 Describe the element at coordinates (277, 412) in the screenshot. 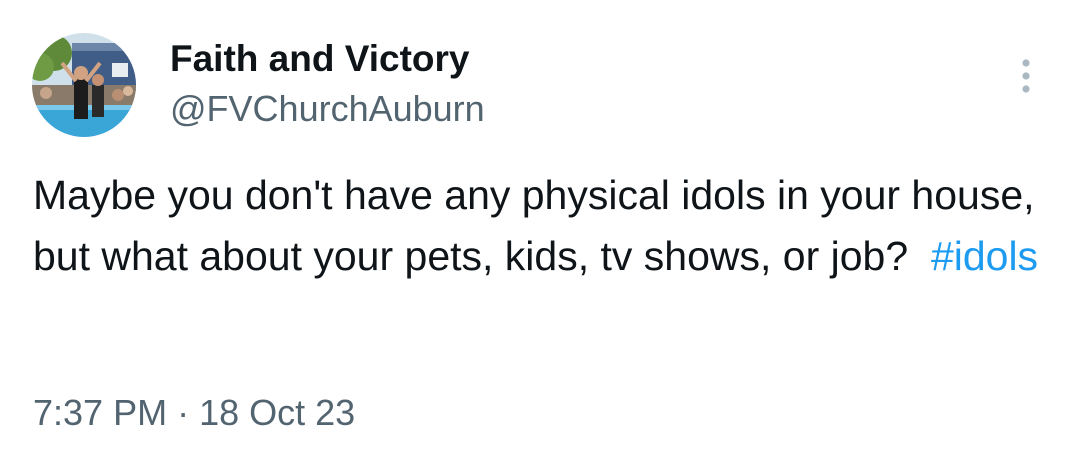

I see `tweet-date: 18 Oct 23` at that location.